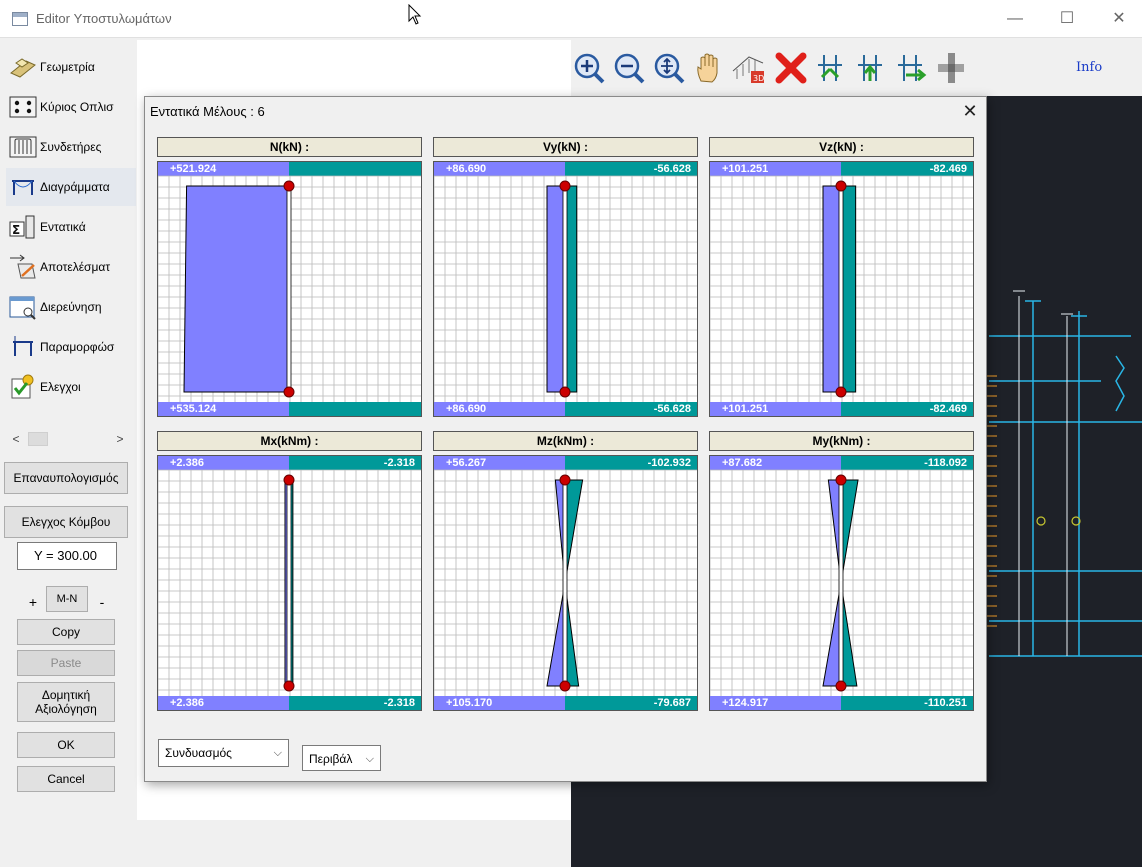 The height and width of the screenshot is (867, 1142). What do you see at coordinates (831, 68) in the screenshot?
I see `move-icon` at bounding box center [831, 68].